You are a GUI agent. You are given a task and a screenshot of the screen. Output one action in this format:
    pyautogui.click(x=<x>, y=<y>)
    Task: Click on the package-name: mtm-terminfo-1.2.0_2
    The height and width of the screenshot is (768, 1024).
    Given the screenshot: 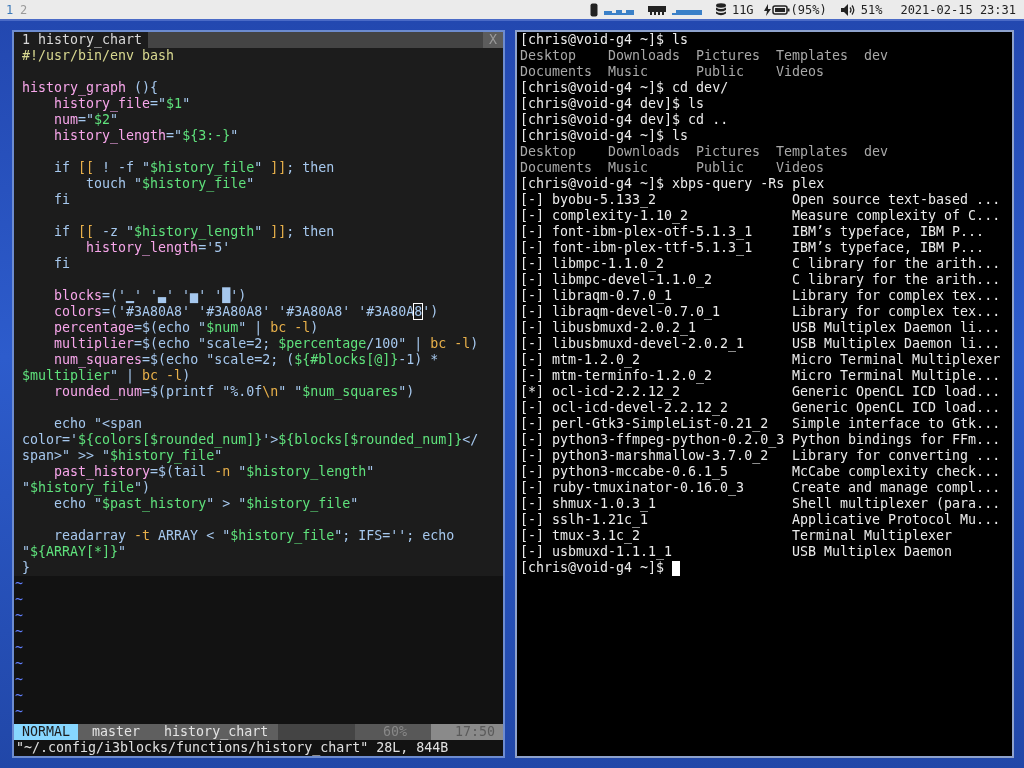 What is the action you would take?
    pyautogui.click(x=633, y=376)
    